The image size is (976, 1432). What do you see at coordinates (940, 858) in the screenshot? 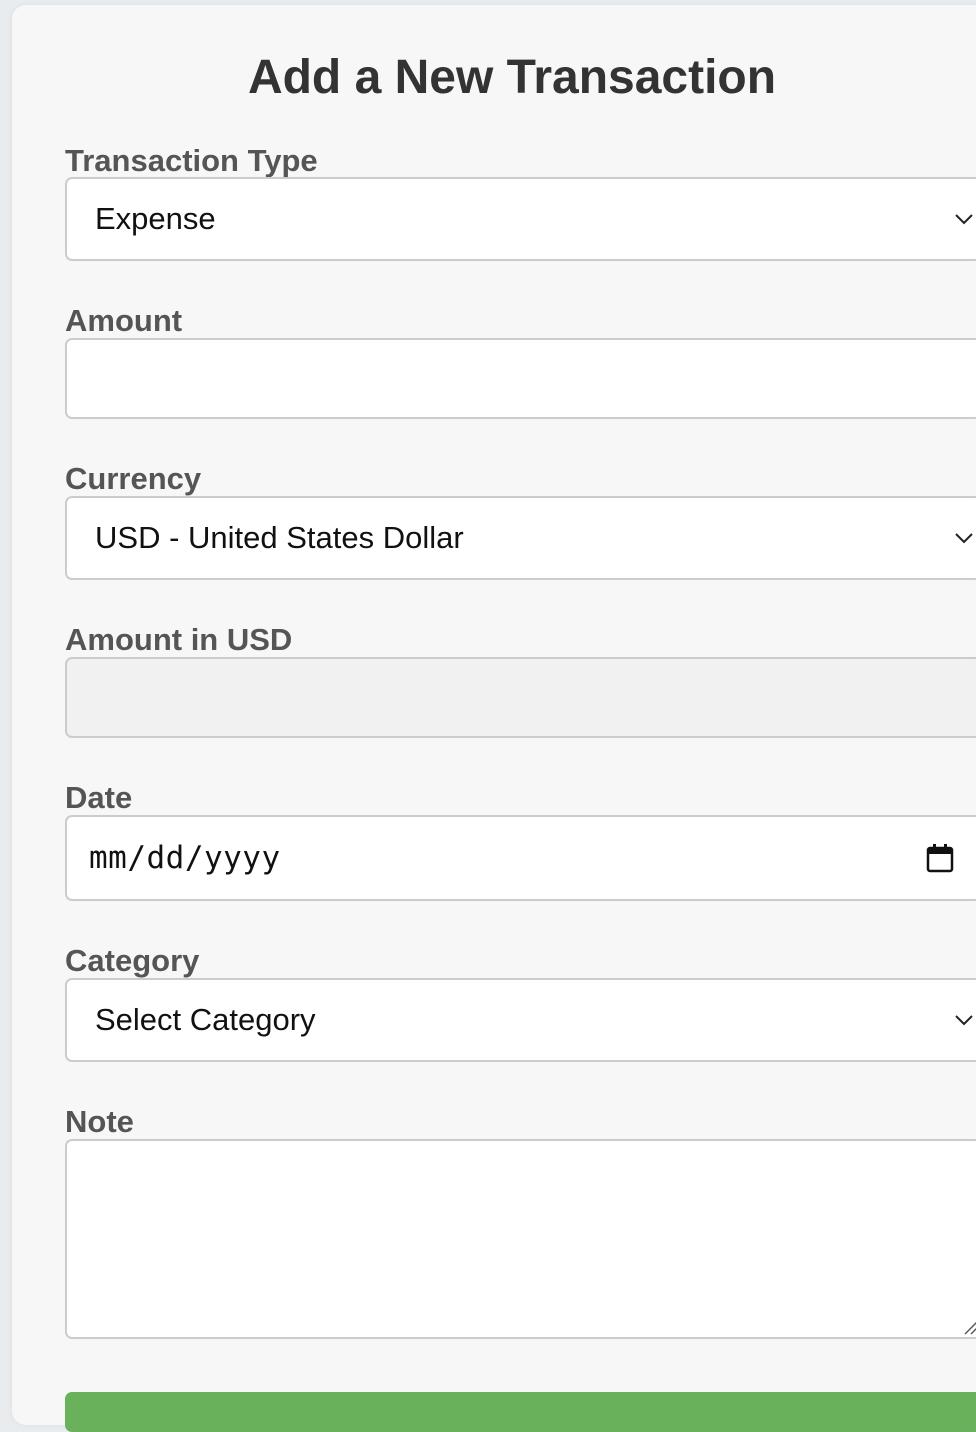
I see `calendar-icon` at bounding box center [940, 858].